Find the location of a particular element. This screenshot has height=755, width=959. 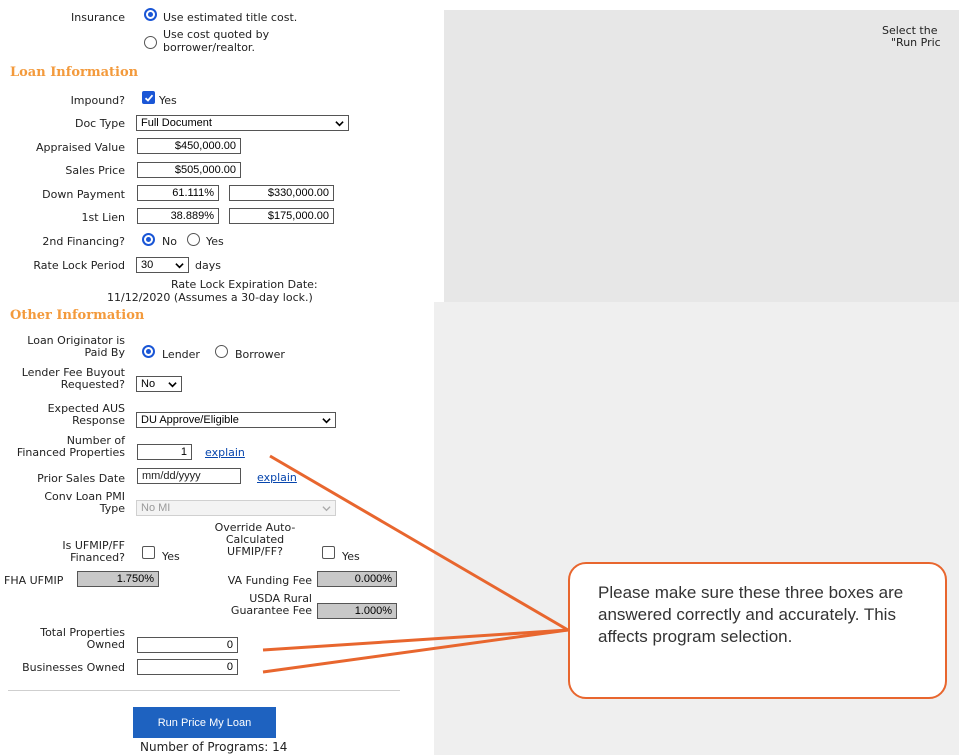

annotation-arrow-total-properties is located at coordinates (415, 640).